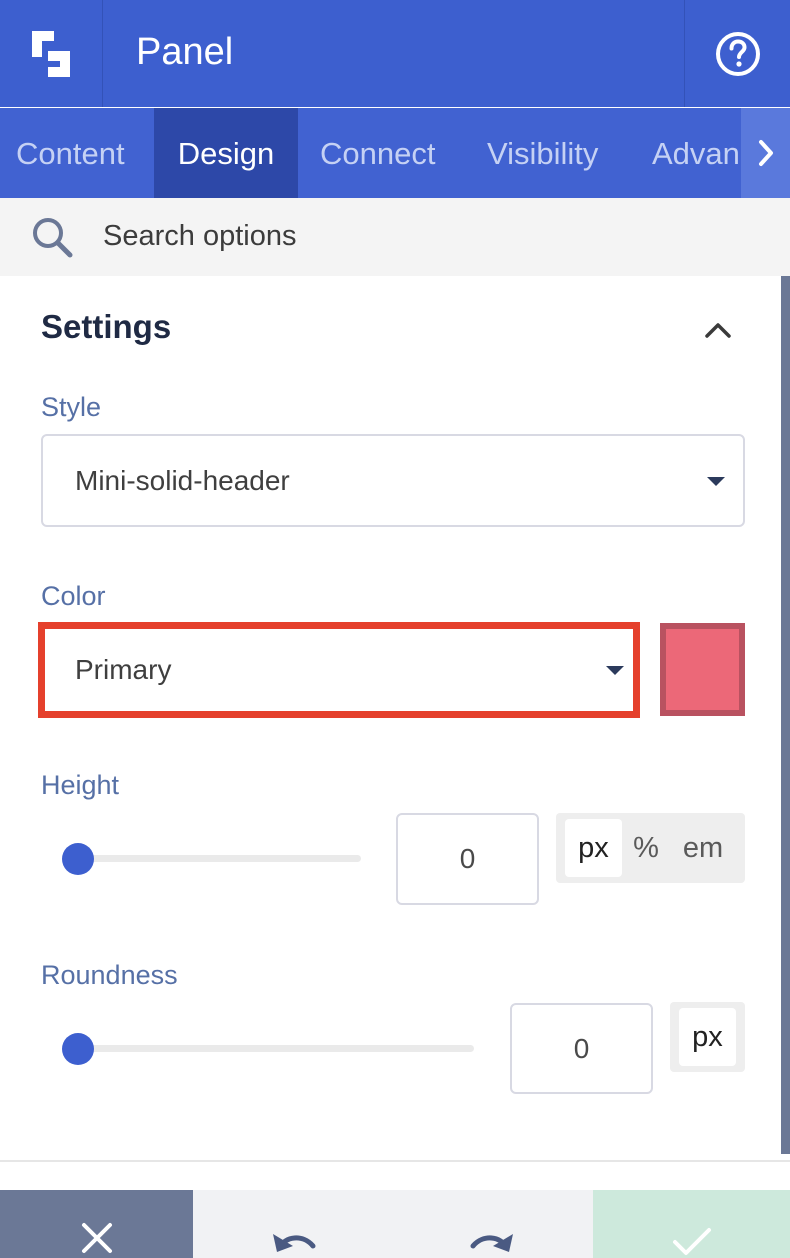  What do you see at coordinates (77, 153) in the screenshot?
I see `tab-content: Content` at bounding box center [77, 153].